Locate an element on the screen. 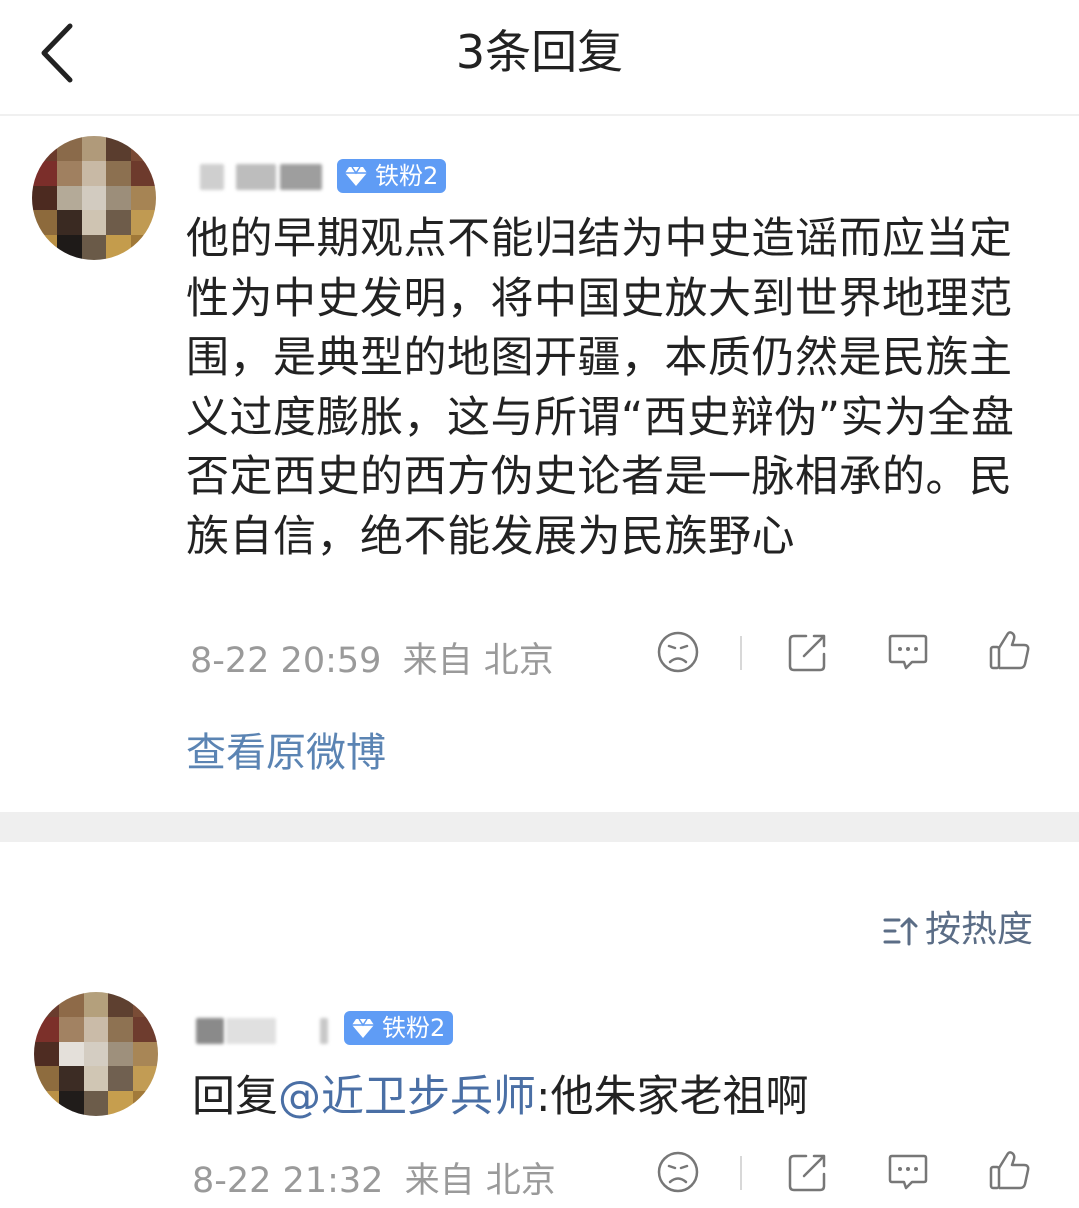 Image resolution: width=1079 pixels, height=1208 pixels. reply-meta: 8-22 21:32 来自 北京 is located at coordinates (374, 1177).